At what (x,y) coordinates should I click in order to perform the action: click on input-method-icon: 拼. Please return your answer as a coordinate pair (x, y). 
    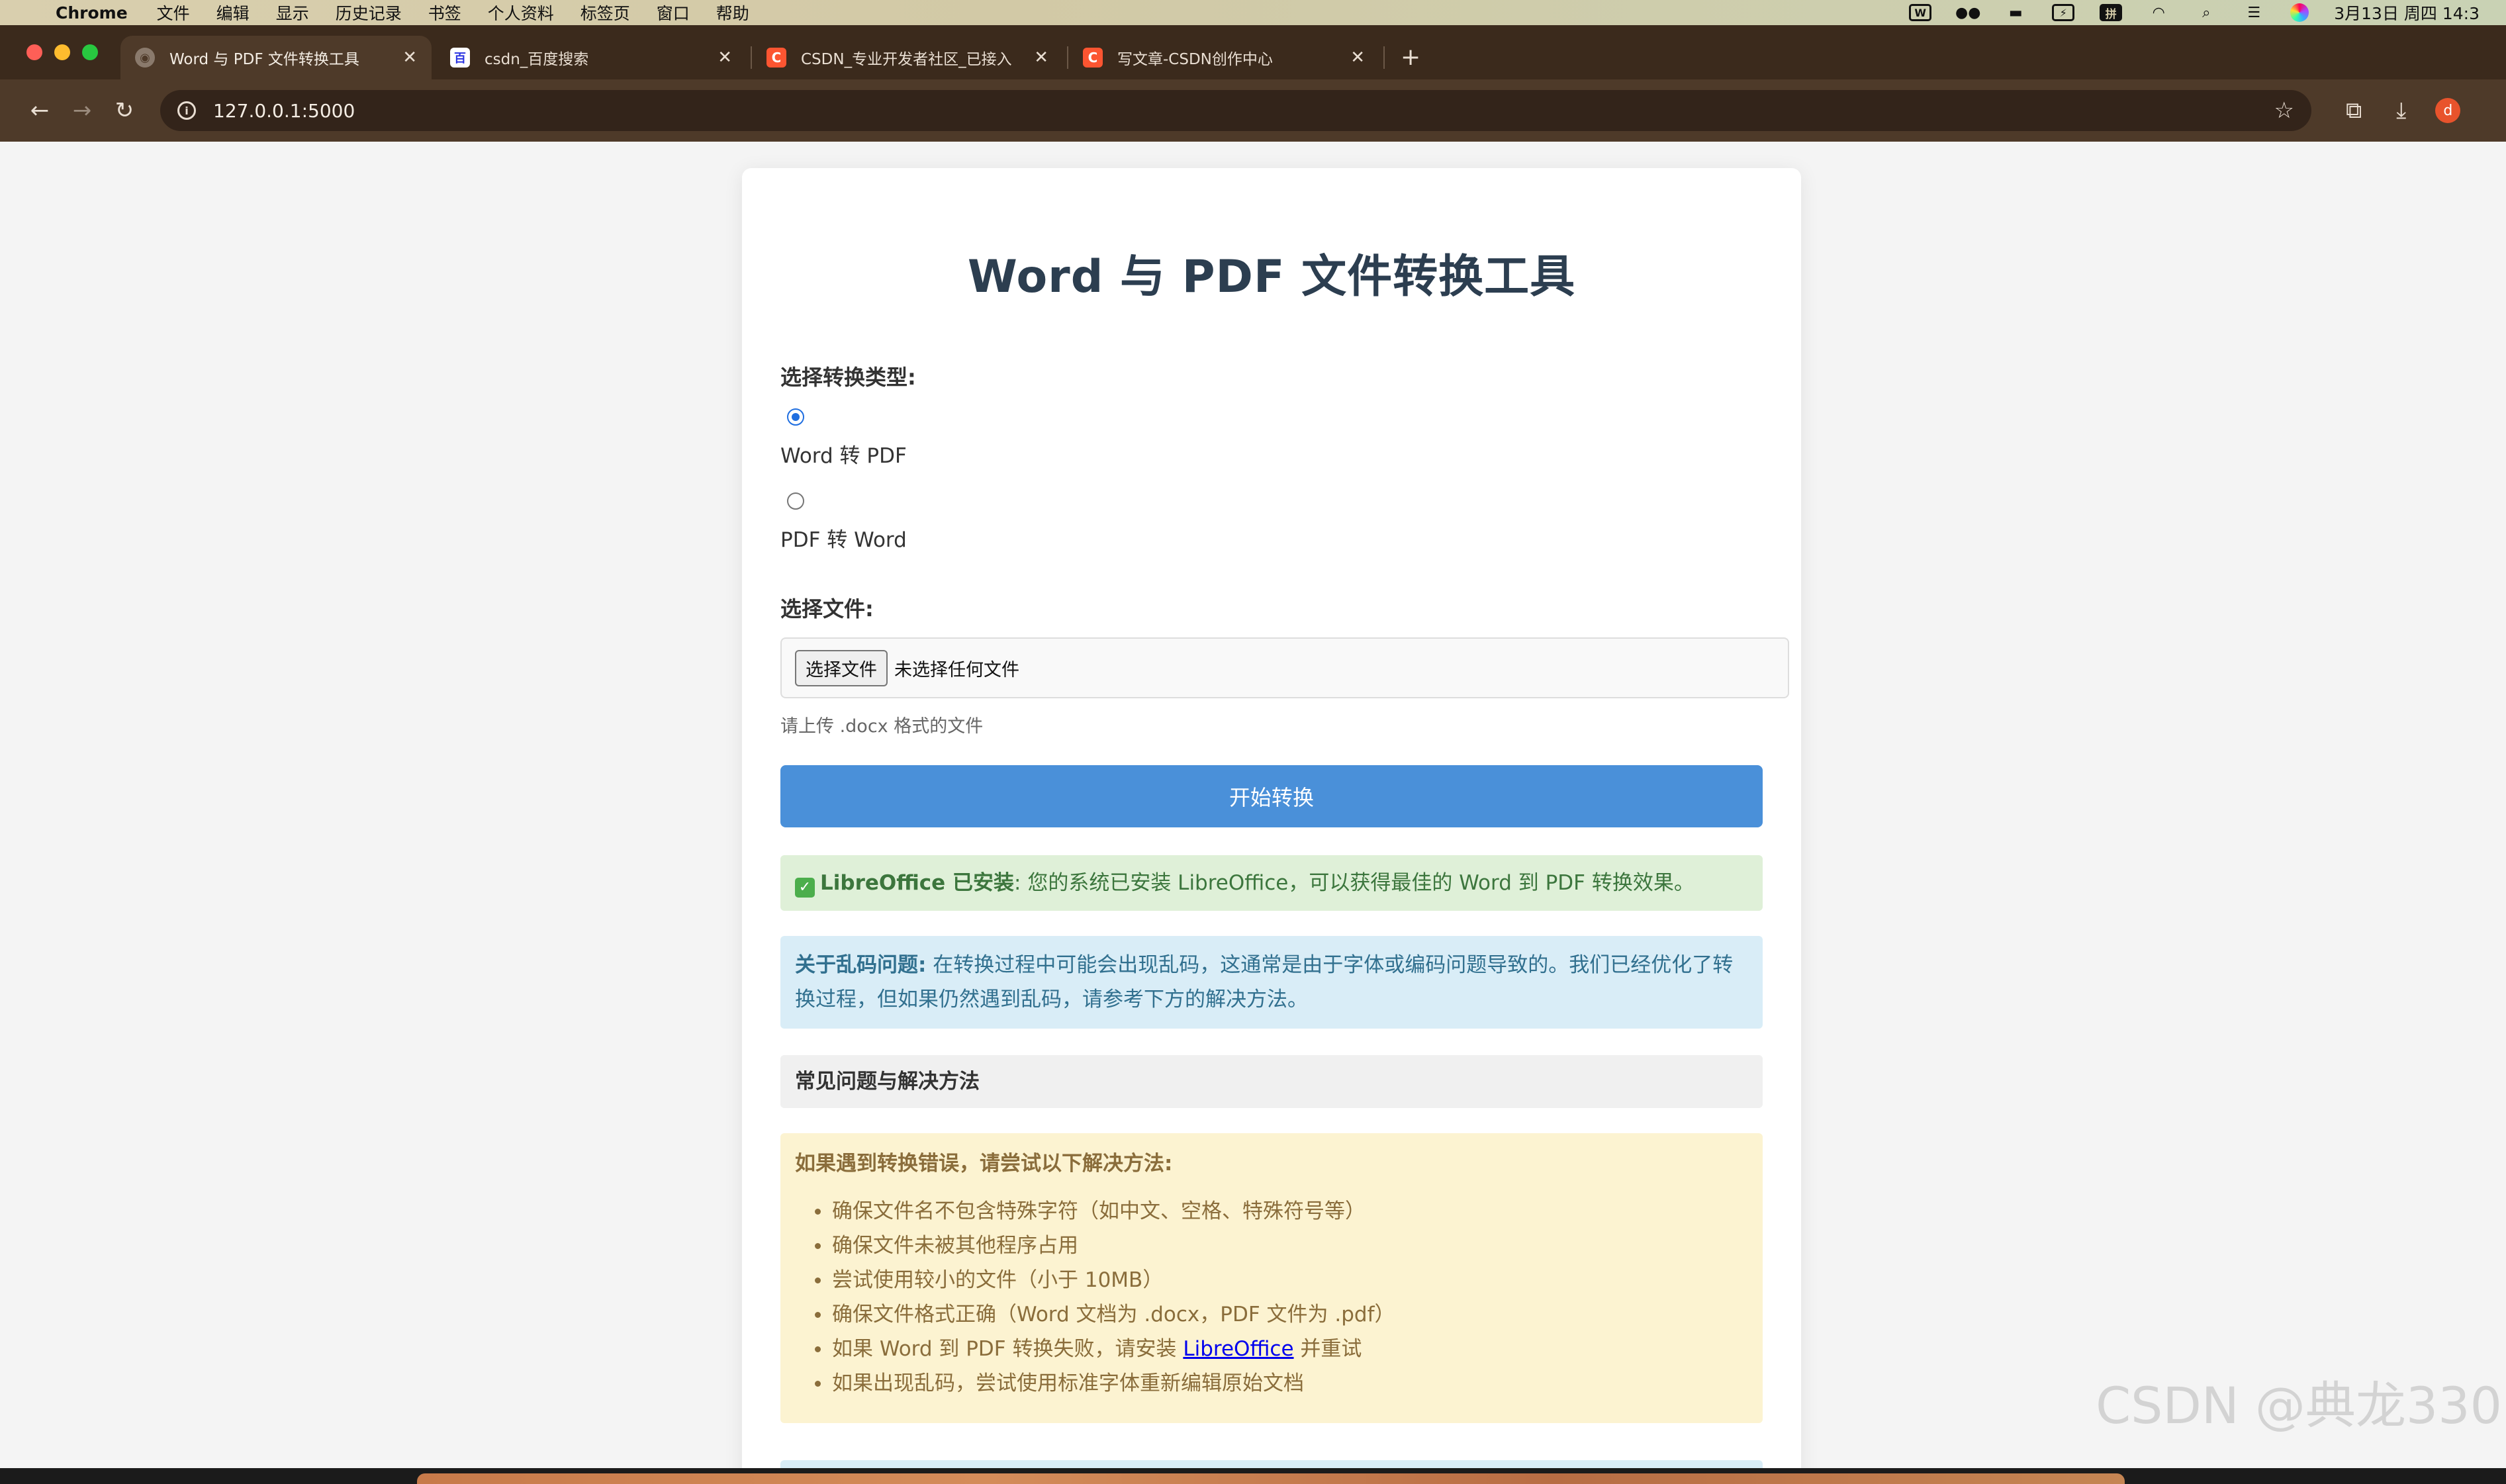
    Looking at the image, I should click on (2111, 13).